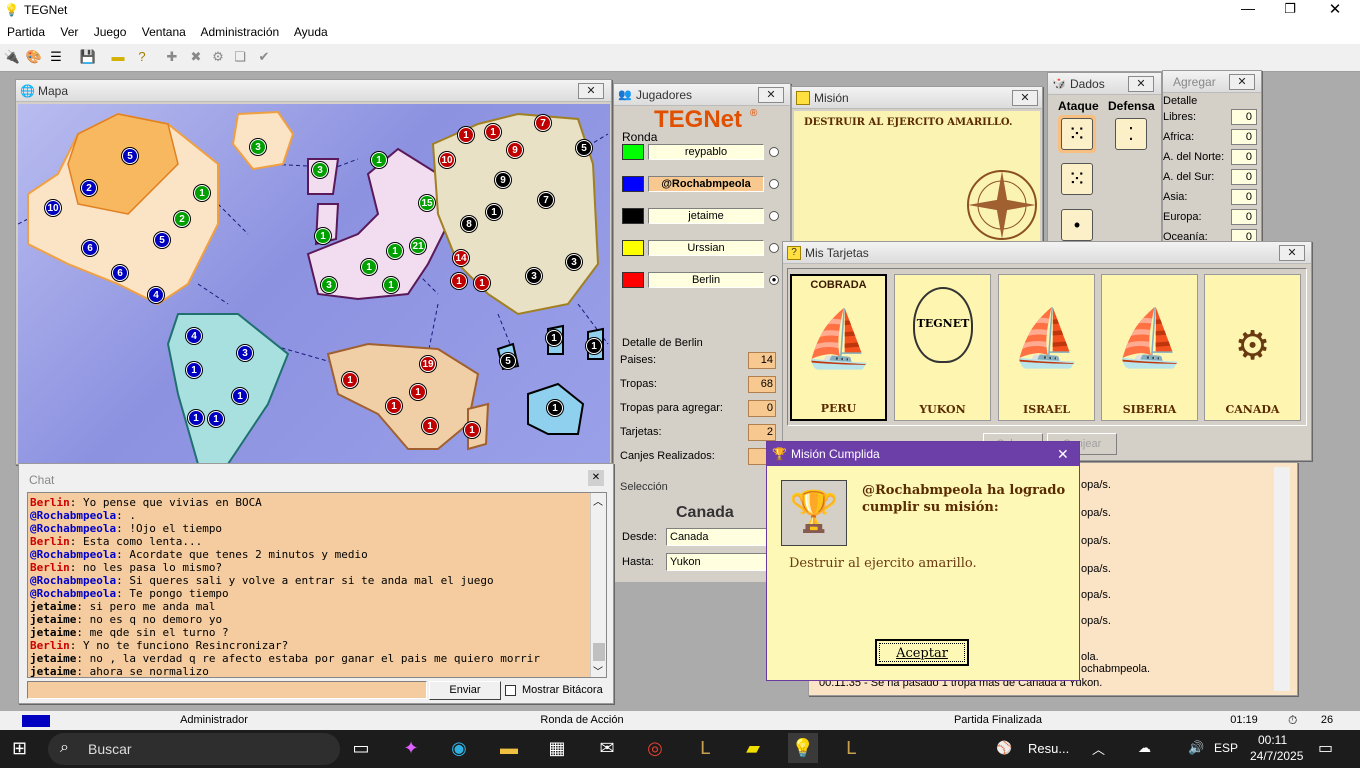  Describe the element at coordinates (172, 57) in the screenshot. I see `add-icon: ✚` at that location.